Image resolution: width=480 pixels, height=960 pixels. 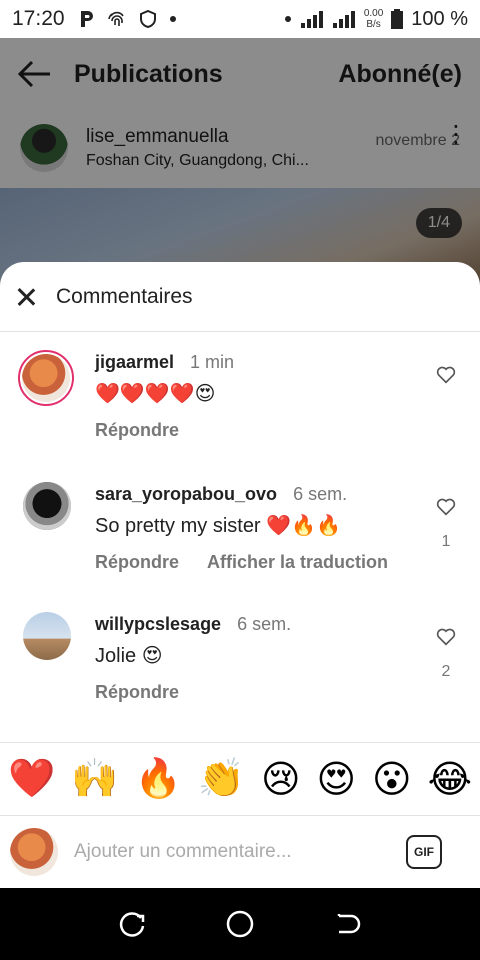 I want to click on comment-text: ❤️❤️❤️❤️😍, so click(x=155, y=394).